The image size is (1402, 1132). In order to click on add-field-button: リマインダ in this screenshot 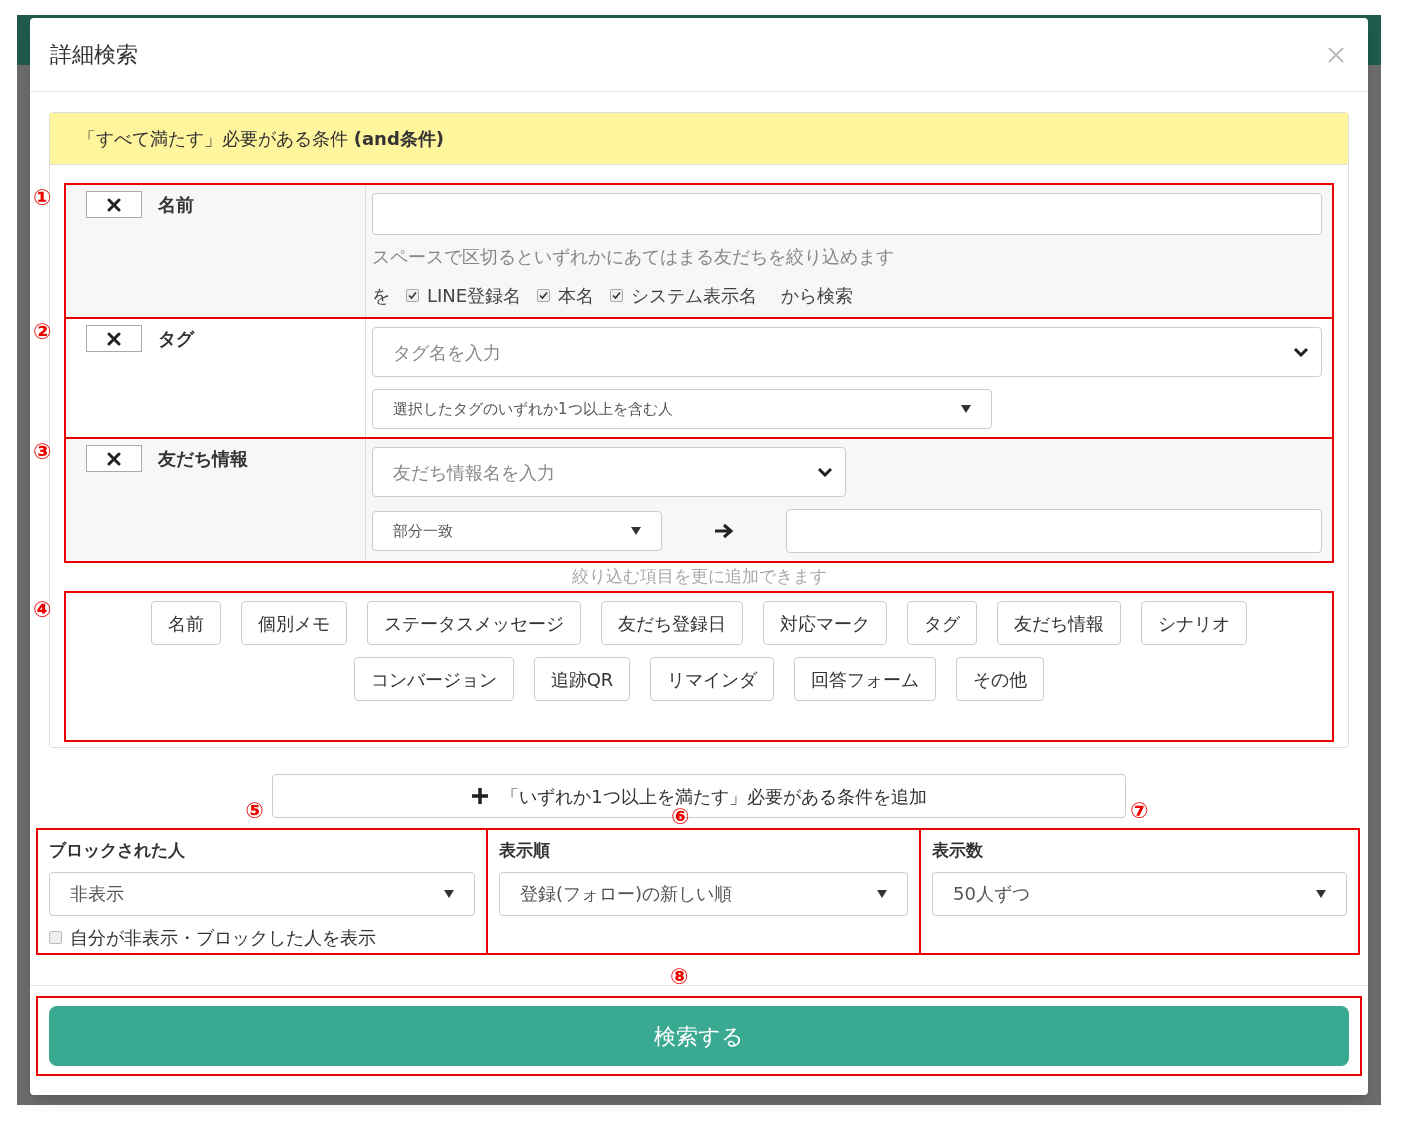, I will do `click(712, 679)`.